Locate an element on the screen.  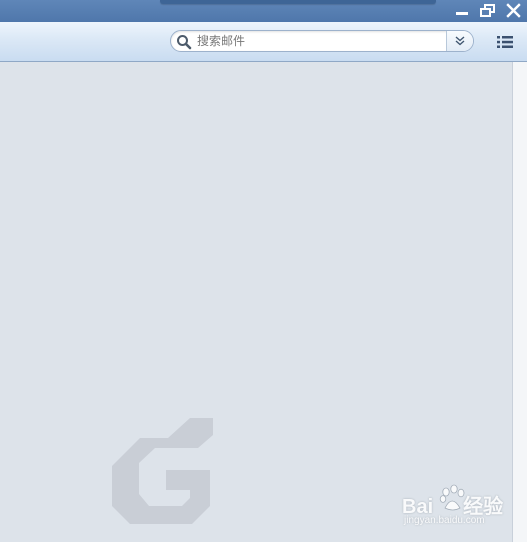
search-icon is located at coordinates (184, 42).